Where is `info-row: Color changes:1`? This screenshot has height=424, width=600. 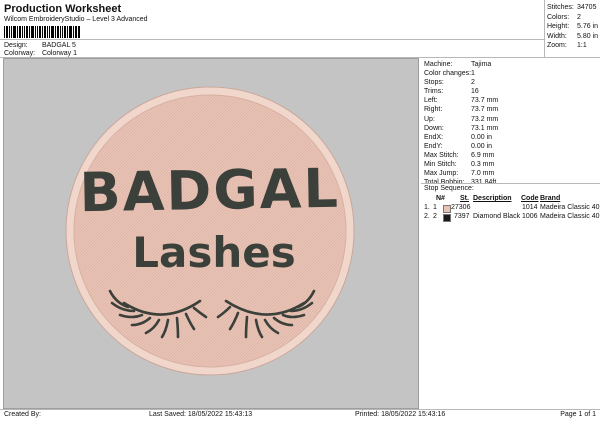 info-row: Color changes:1 is located at coordinates (461, 74).